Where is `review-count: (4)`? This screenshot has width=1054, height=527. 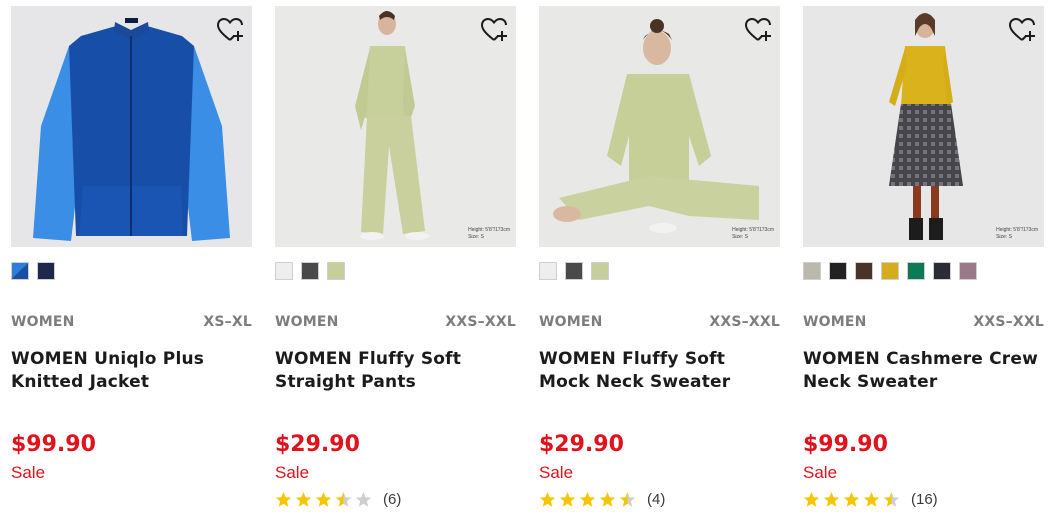
review-count: (4) is located at coordinates (656, 499).